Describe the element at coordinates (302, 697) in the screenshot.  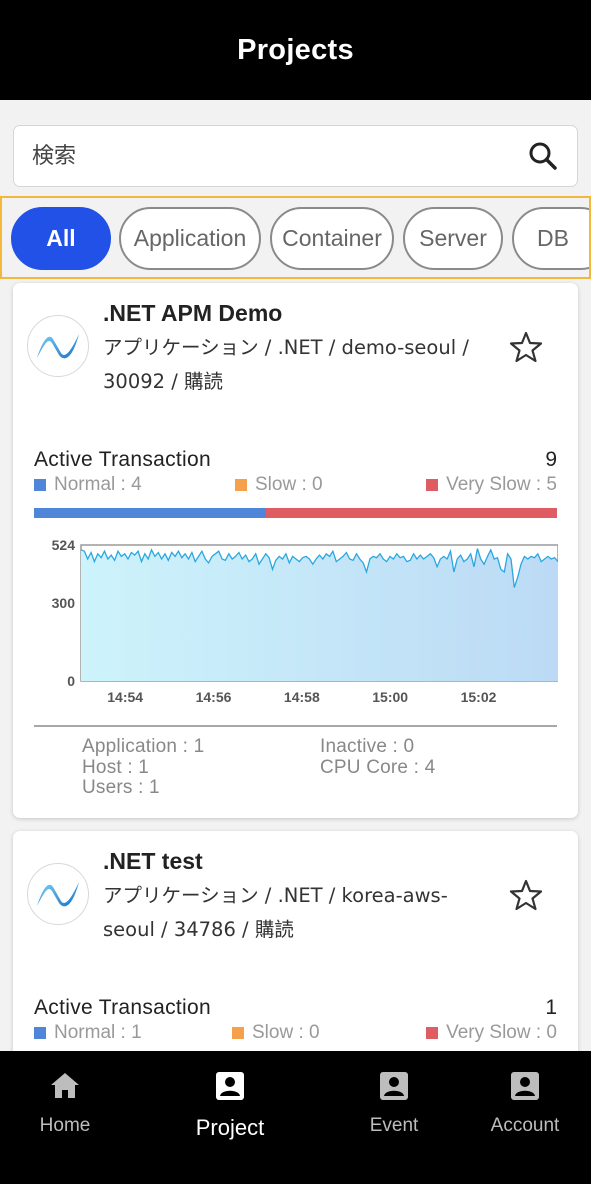
I see `chart-x-tick-label: 14:58` at that location.